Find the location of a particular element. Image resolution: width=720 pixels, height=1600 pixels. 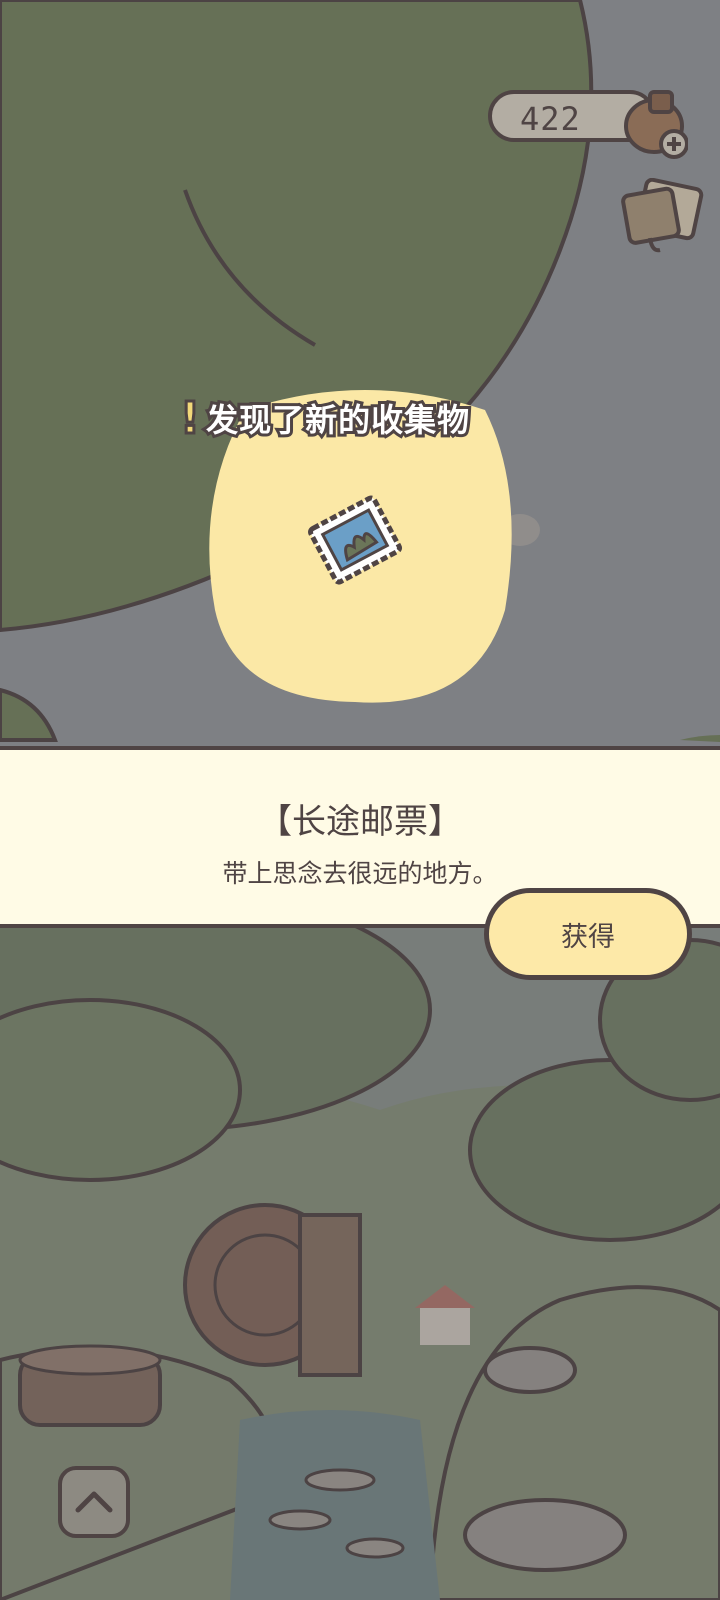

item-name: 【长途邮票】 is located at coordinates (360, 822).